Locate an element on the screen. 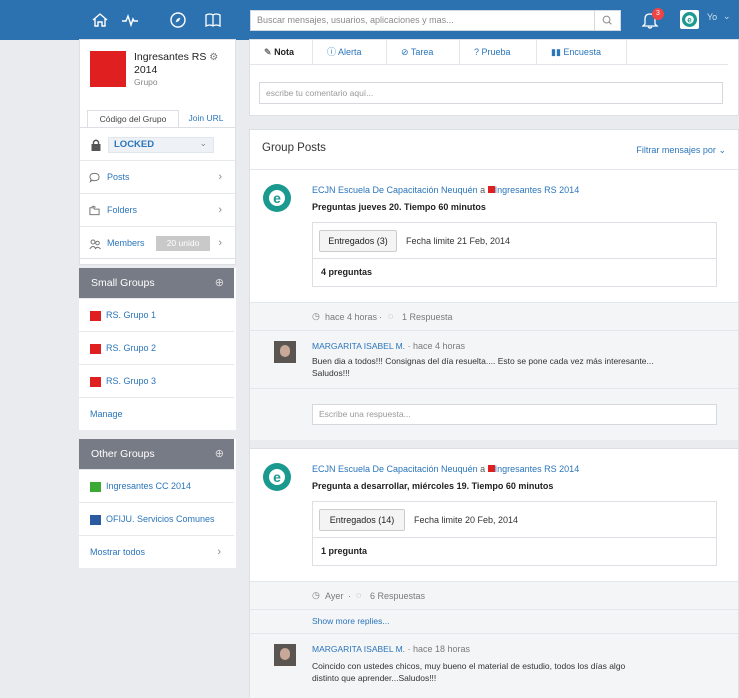 The height and width of the screenshot is (698, 739). small-group-item: RS. Grupo 1 is located at coordinates (156, 314).